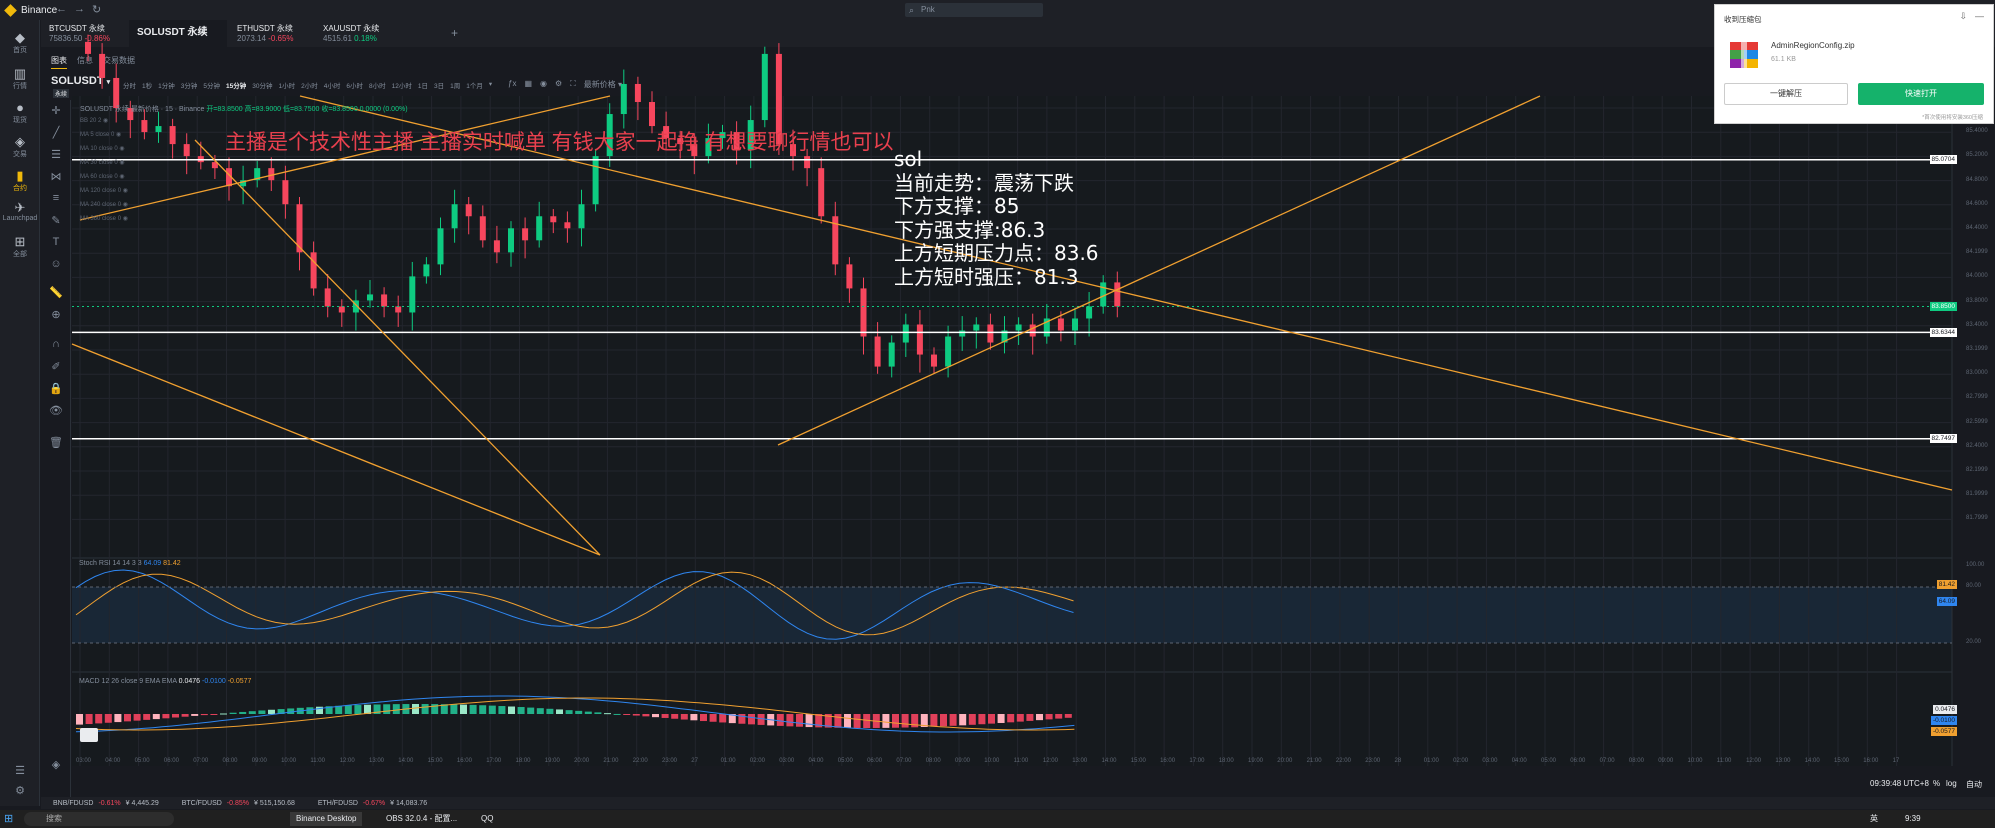 This screenshot has width=1995, height=828. What do you see at coordinates (1050, 761) in the screenshot?
I see `time-axis-label: 12:00` at bounding box center [1050, 761].